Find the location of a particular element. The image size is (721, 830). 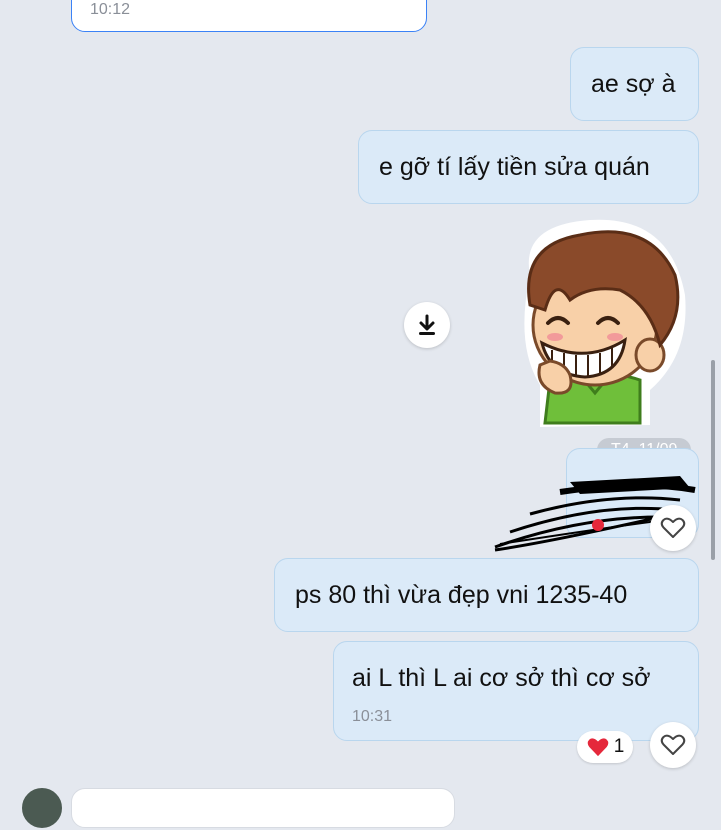

incoming-message-bubble: 10:12 is located at coordinates (249, 16).